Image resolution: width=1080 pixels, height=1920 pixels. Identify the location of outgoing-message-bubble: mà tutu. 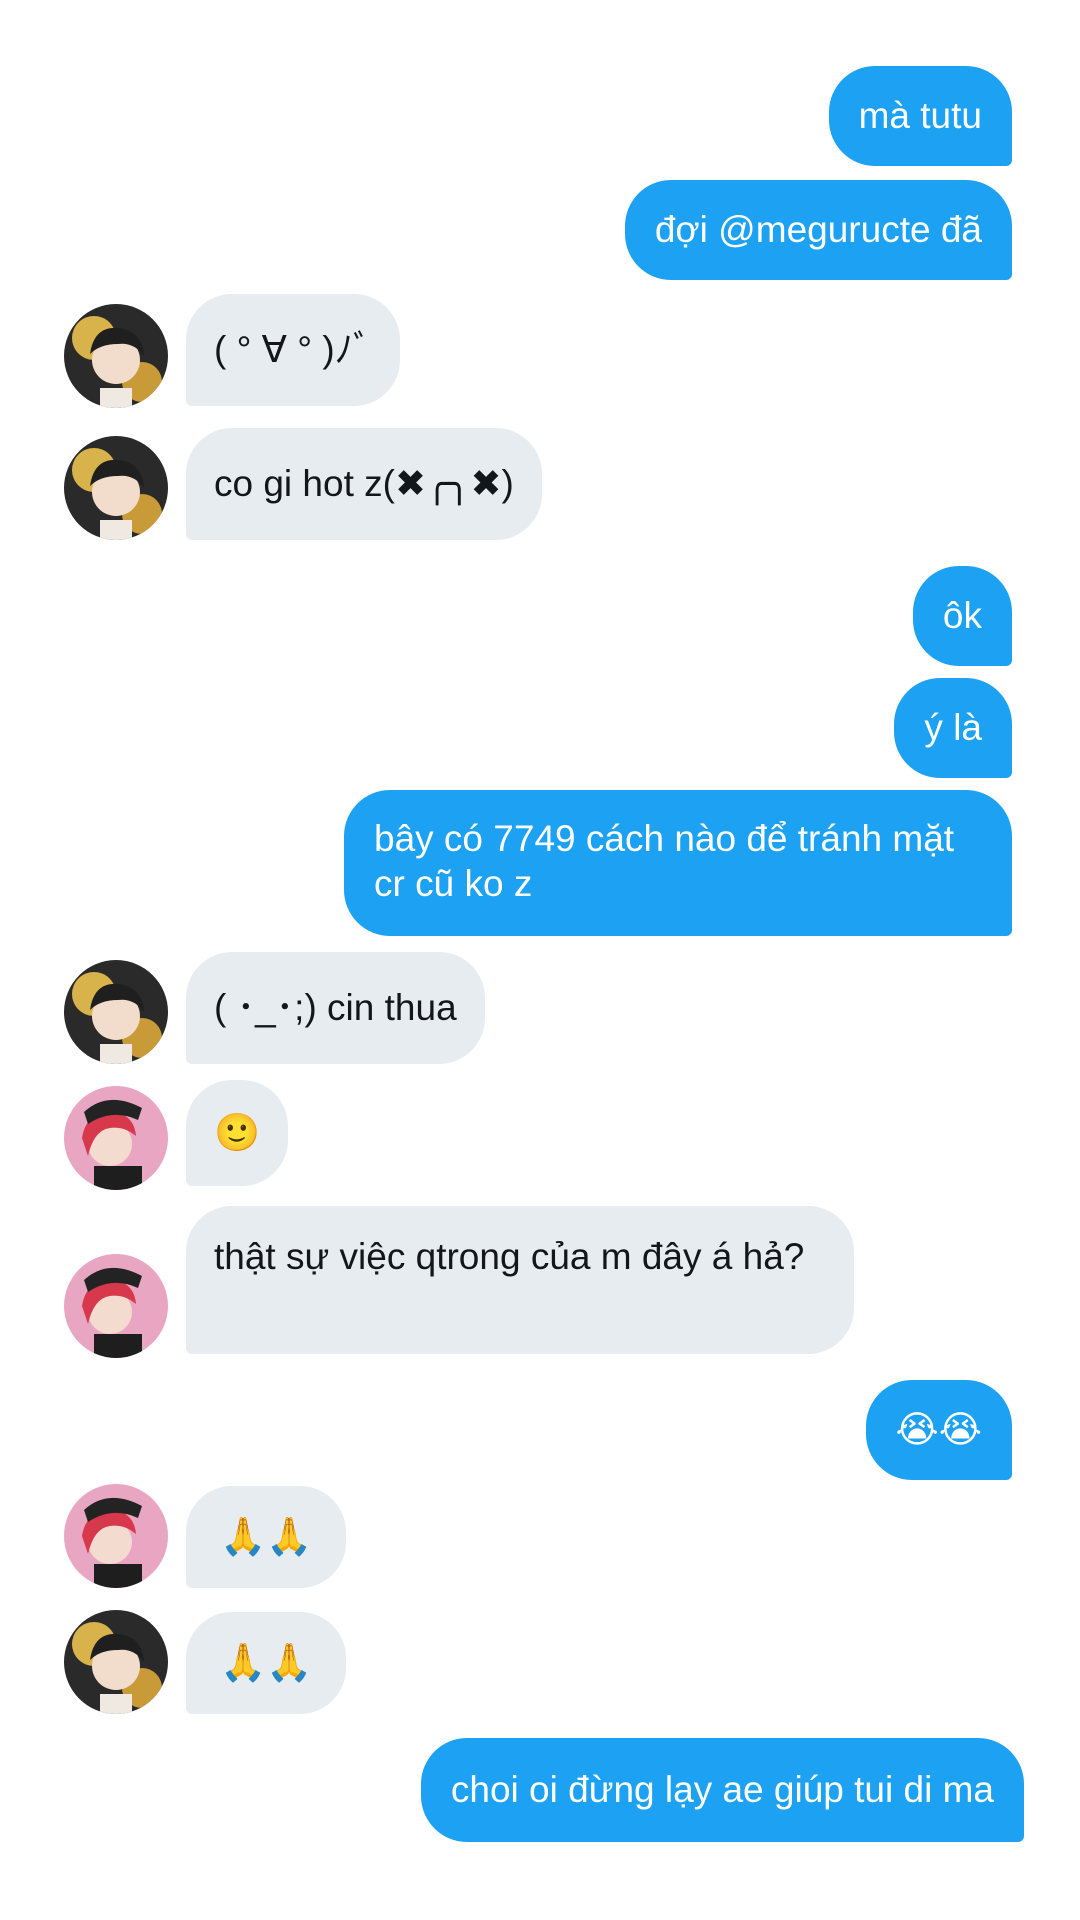
(920, 116).